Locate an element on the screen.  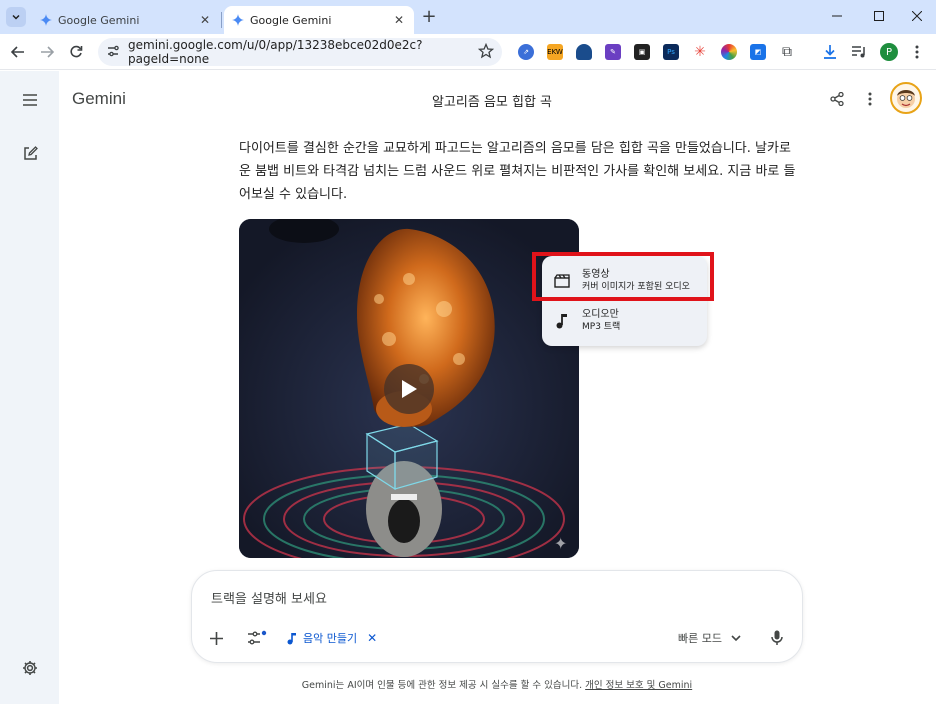
menu-item-title: 오디오만 is located at coordinates (600, 314).